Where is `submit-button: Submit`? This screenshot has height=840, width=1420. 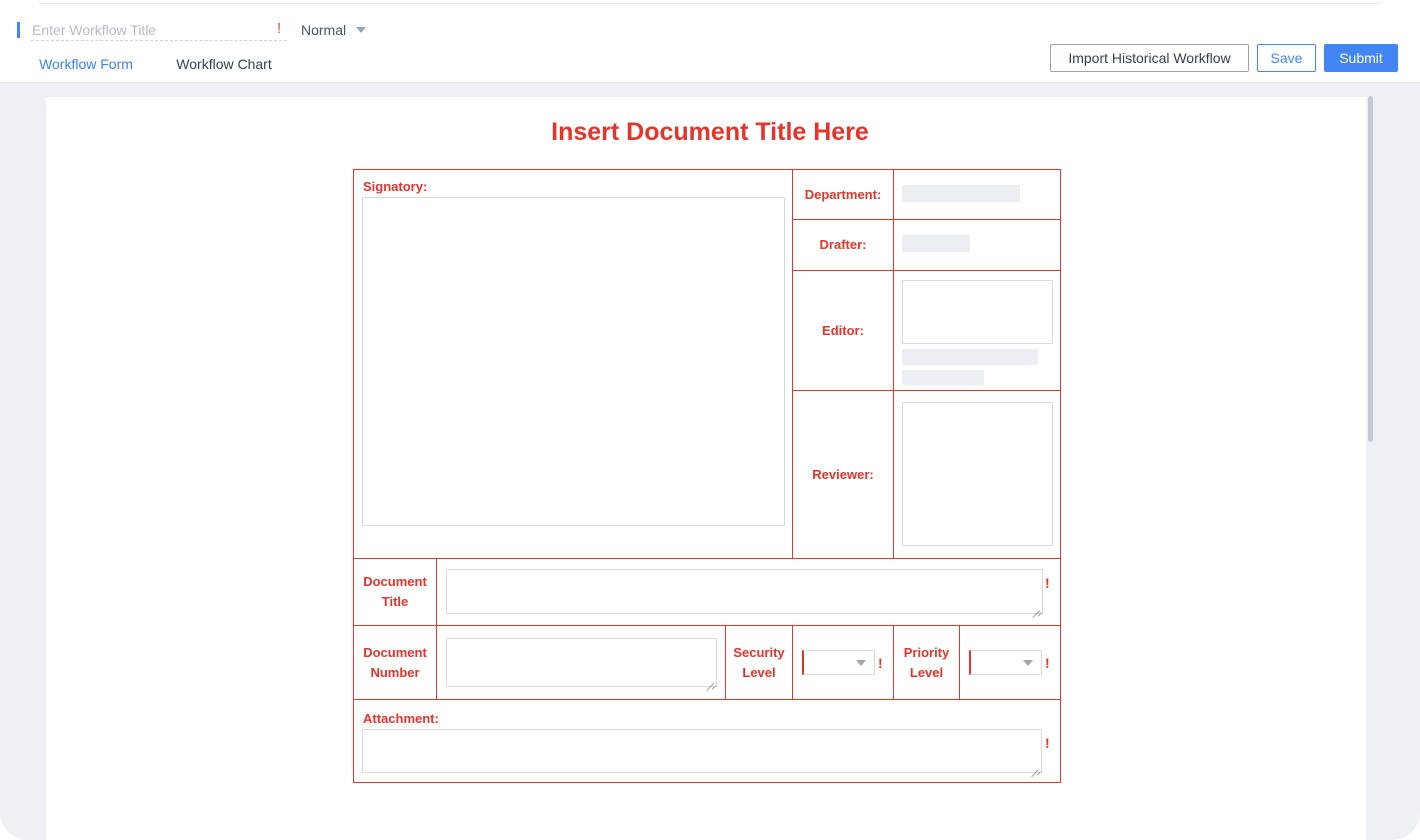
submit-button: Submit is located at coordinates (1361, 58).